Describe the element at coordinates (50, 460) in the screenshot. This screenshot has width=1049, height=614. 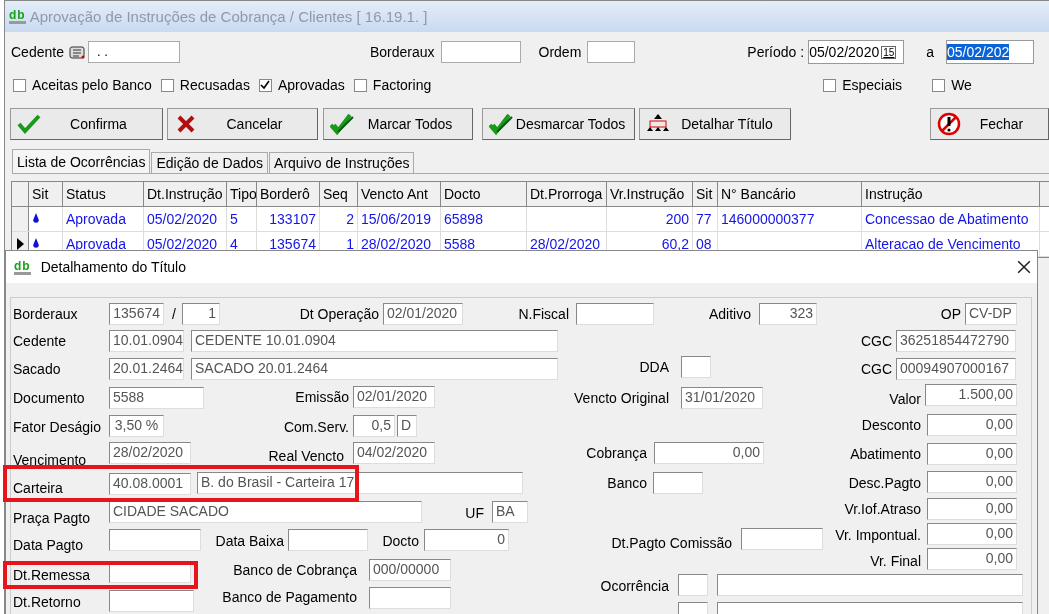
I see `field-label: Vencimento` at that location.